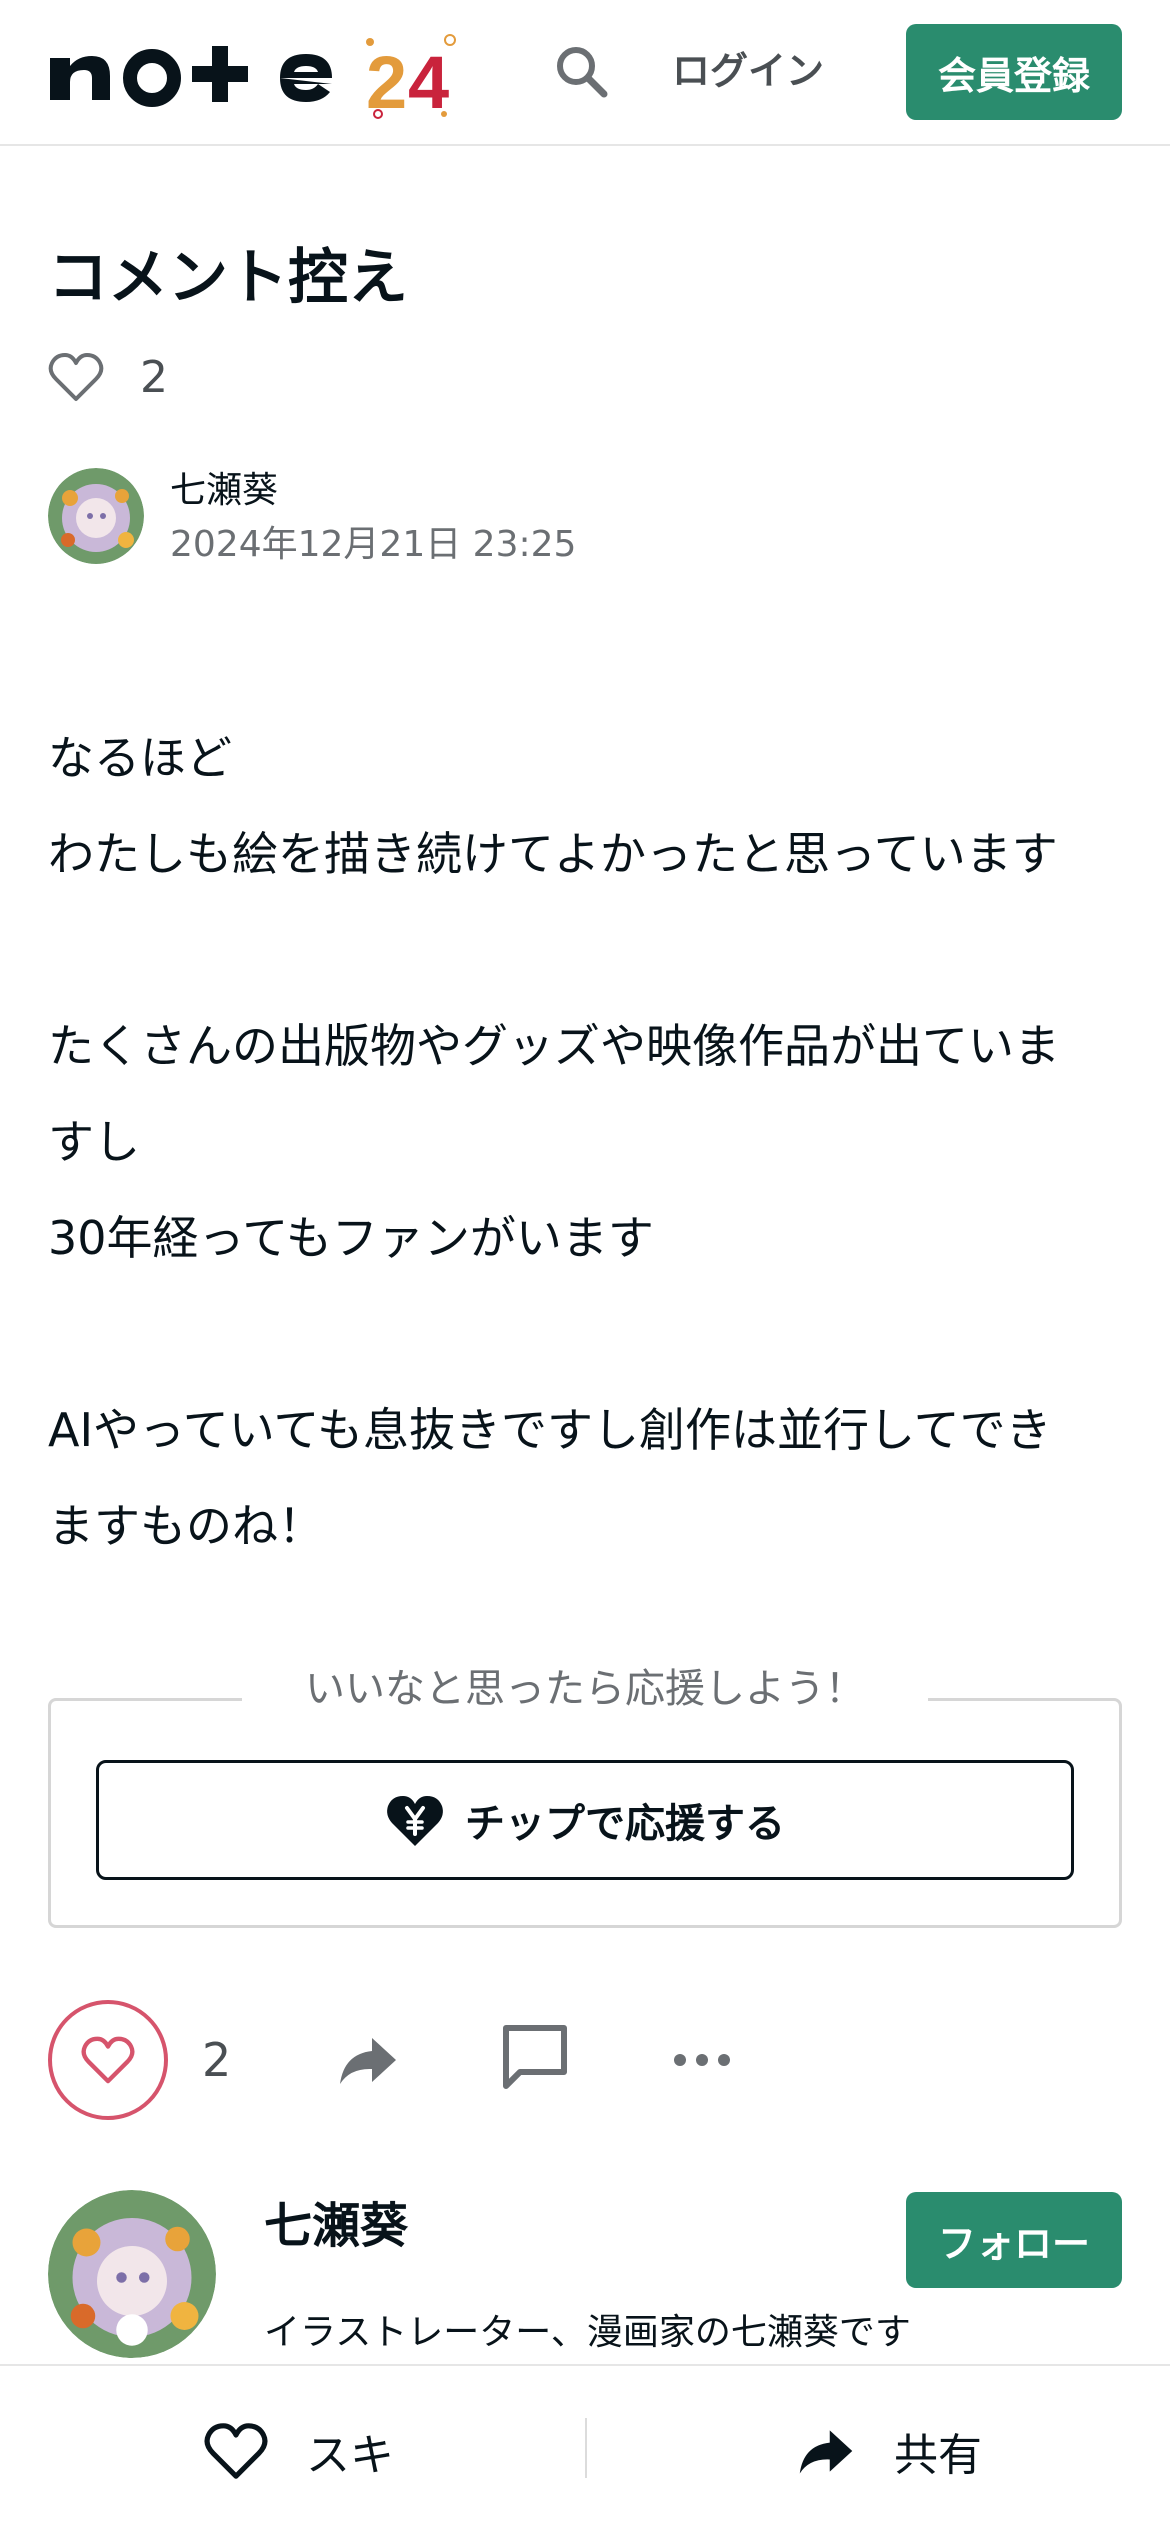 The width and height of the screenshot is (1170, 2532). What do you see at coordinates (186, 1526) in the screenshot?
I see `body-line: ますものね！` at bounding box center [186, 1526].